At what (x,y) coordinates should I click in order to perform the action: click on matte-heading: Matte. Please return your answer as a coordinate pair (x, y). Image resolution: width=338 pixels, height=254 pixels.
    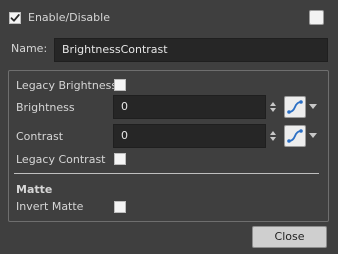
    Looking at the image, I should click on (34, 189).